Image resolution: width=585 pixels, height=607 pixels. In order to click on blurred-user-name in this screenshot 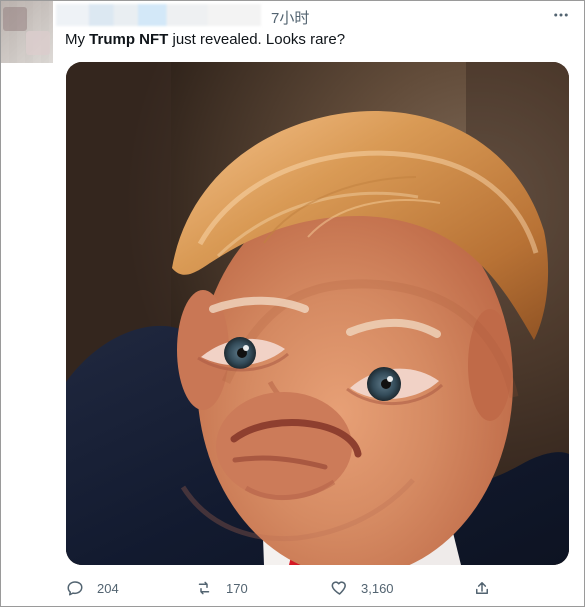, I will do `click(158, 15)`.